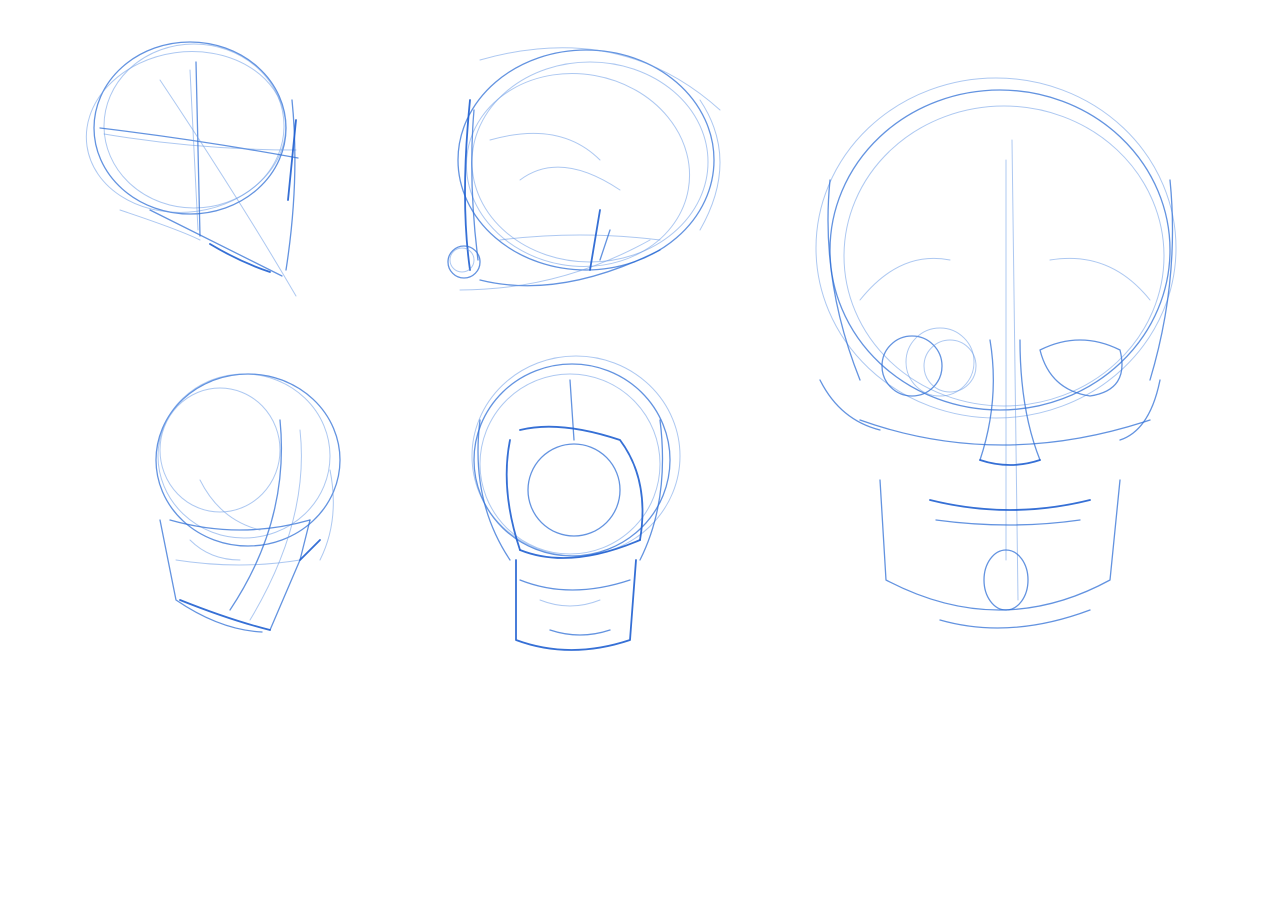  Describe the element at coordinates (584, 169) in the screenshot. I see `sketch-construction-side` at that location.